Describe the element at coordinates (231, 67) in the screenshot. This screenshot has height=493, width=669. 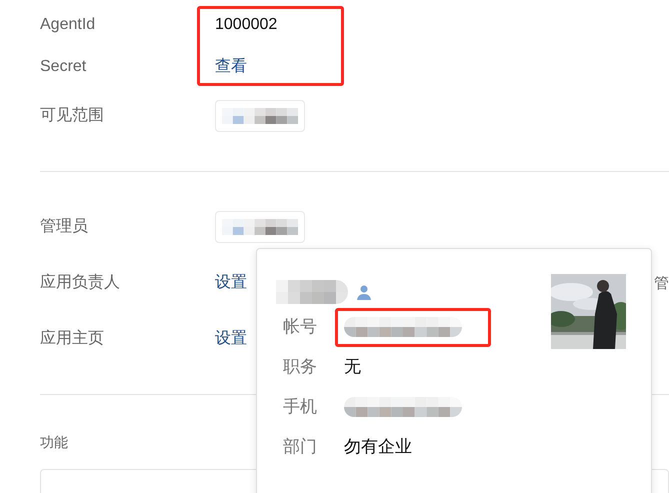
I see `field-link: 查看` at that location.